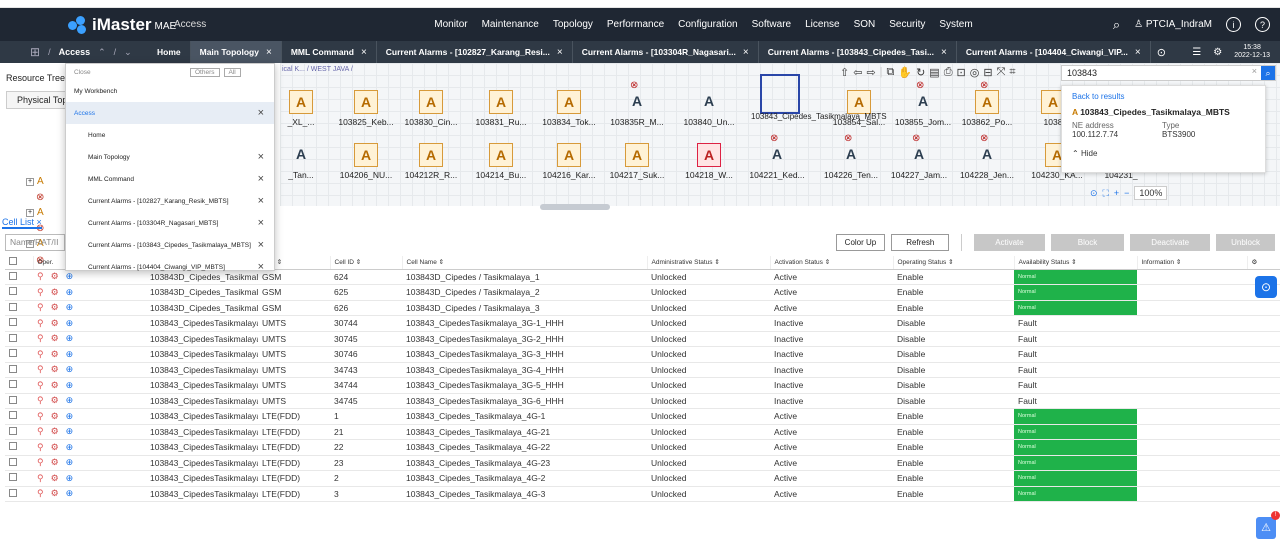  I want to click on export-icon: ⊡, so click(961, 72).